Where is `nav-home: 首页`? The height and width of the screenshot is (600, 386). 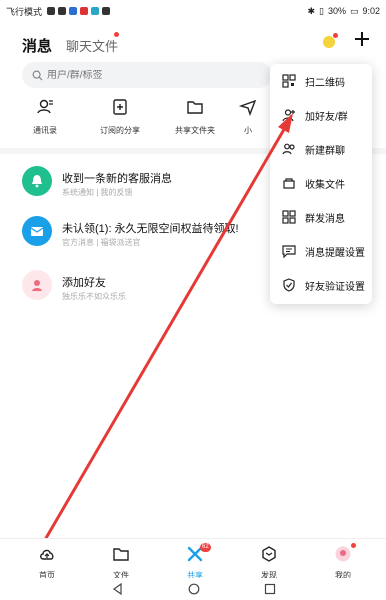 nav-home: 首页 is located at coordinates (47, 560).